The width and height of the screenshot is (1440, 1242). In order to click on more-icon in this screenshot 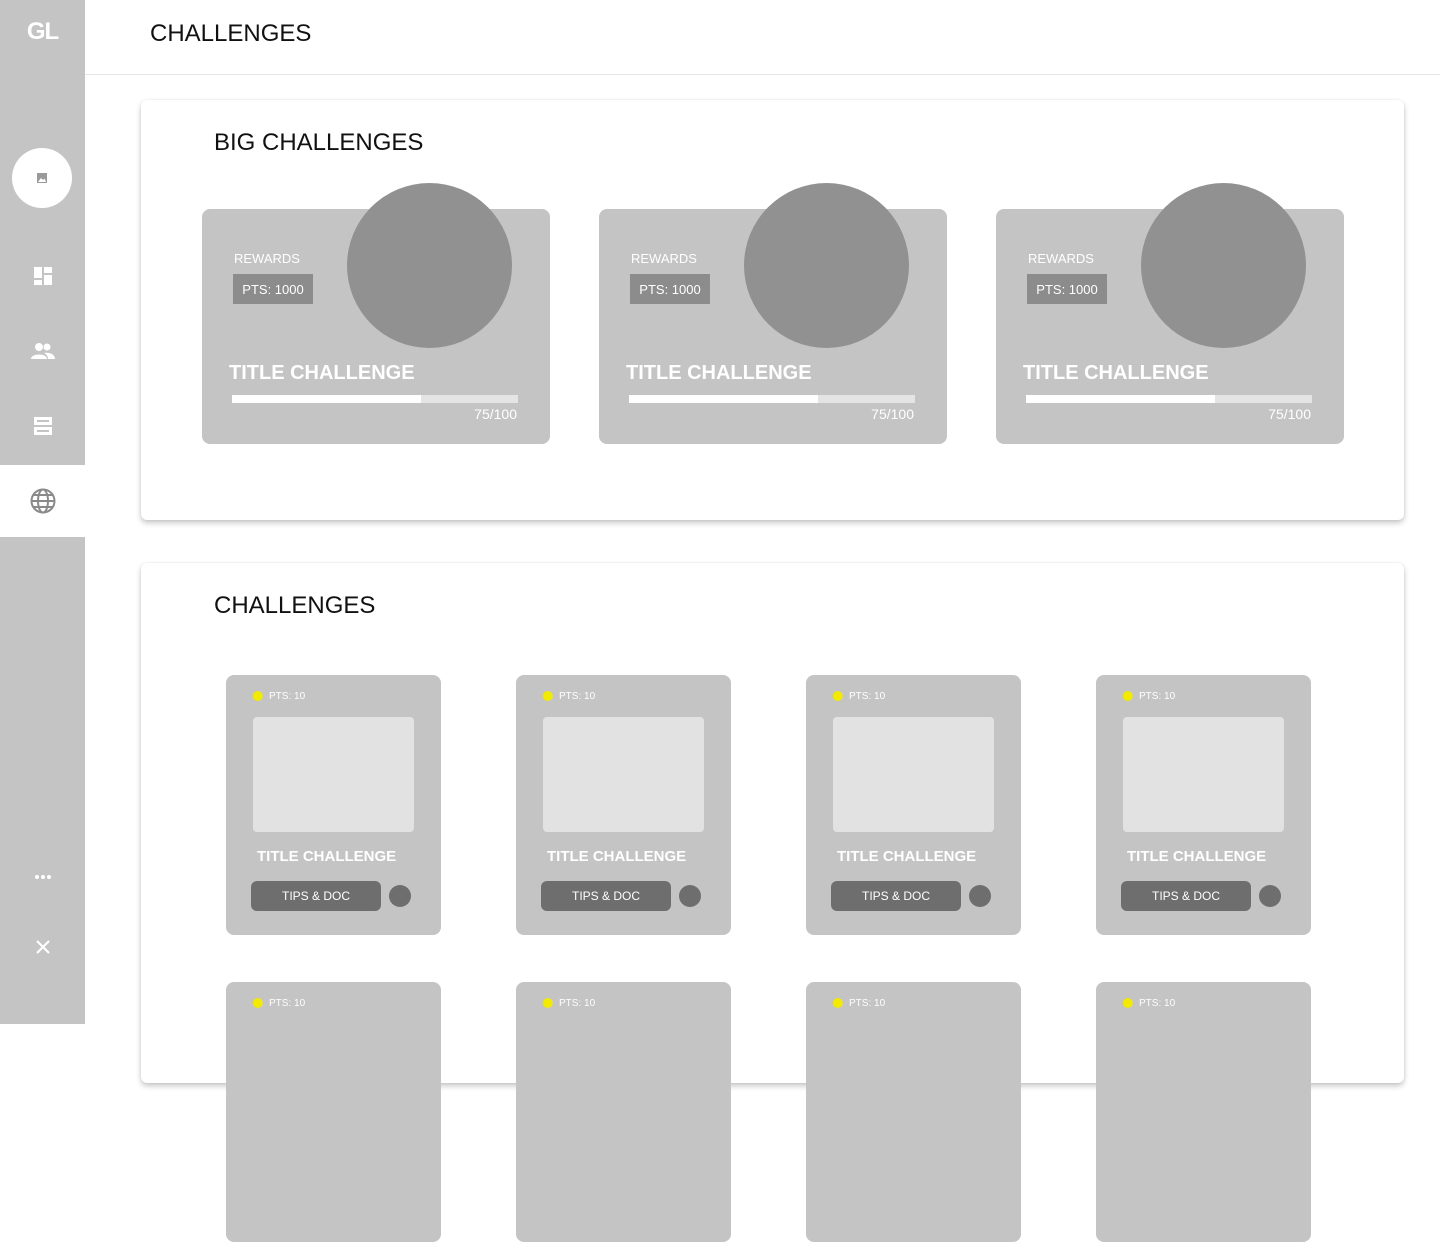, I will do `click(43, 877)`.